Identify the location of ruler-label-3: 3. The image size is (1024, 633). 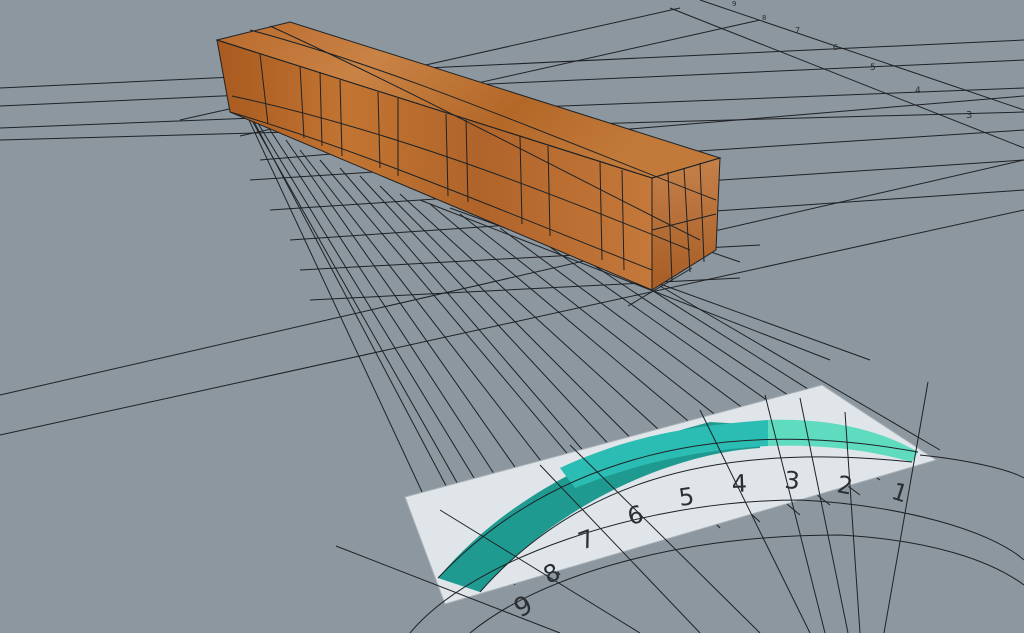
(792, 480).